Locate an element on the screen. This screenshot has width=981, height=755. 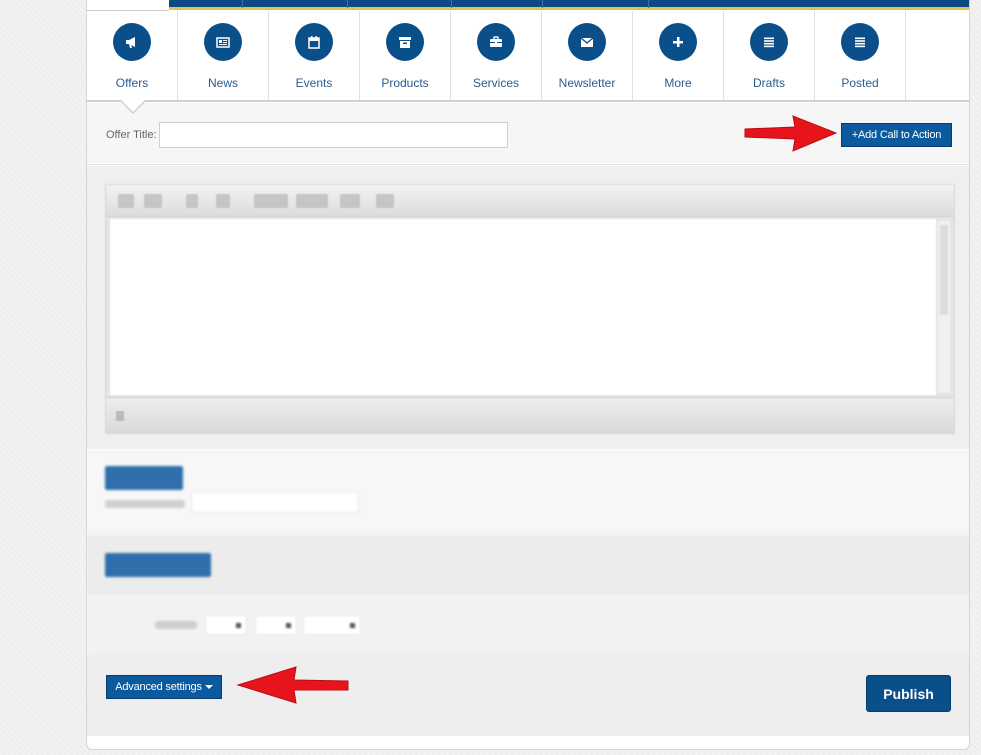
undo-button is located at coordinates (126, 201).